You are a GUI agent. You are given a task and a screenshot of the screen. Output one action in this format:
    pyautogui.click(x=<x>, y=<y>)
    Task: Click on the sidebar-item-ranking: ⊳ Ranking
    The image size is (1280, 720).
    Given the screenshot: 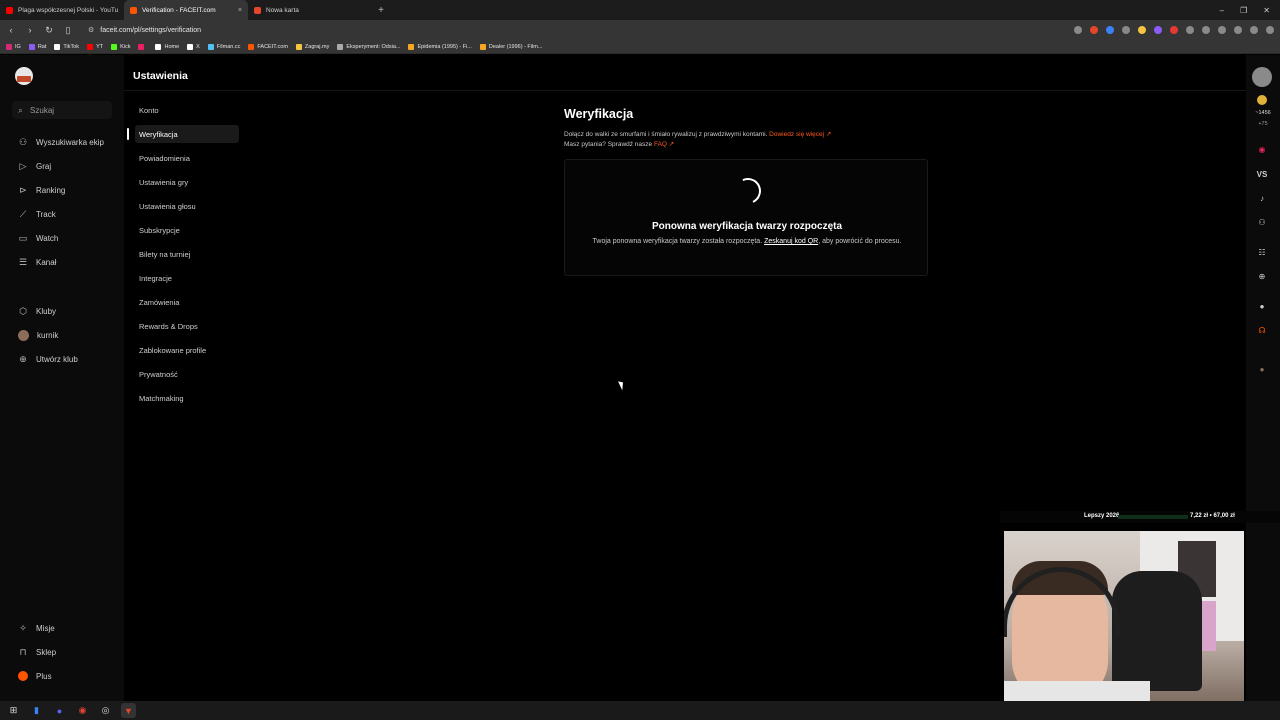 What is the action you would take?
    pyautogui.click(x=41, y=190)
    